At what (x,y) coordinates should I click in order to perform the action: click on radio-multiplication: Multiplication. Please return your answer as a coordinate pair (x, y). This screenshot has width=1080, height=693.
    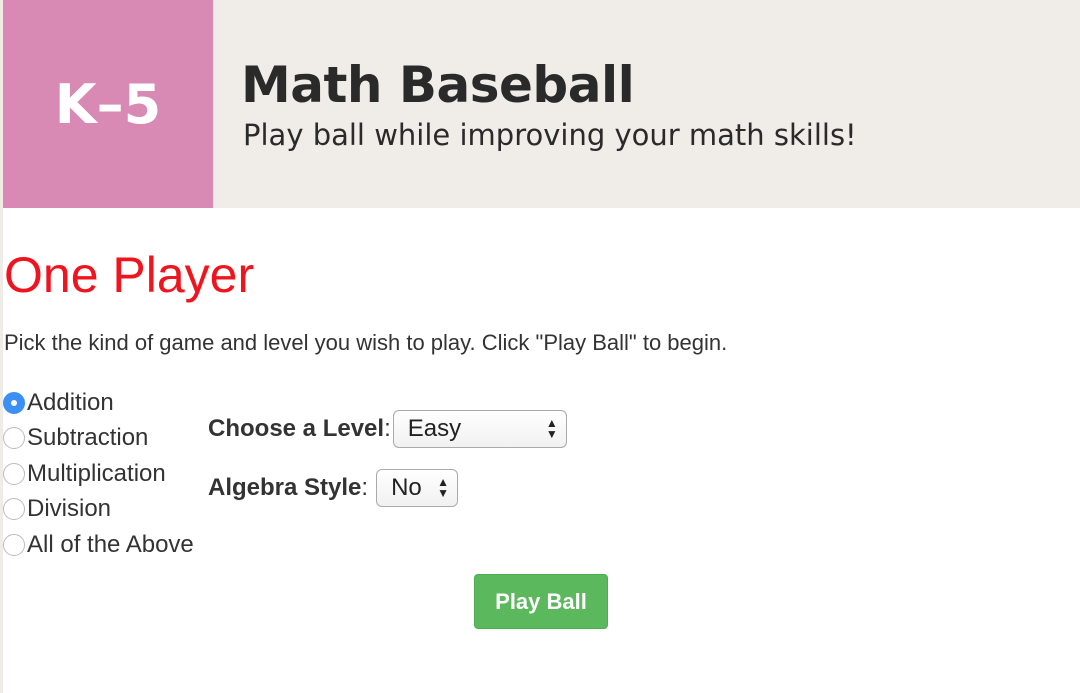
    Looking at the image, I should click on (98, 474).